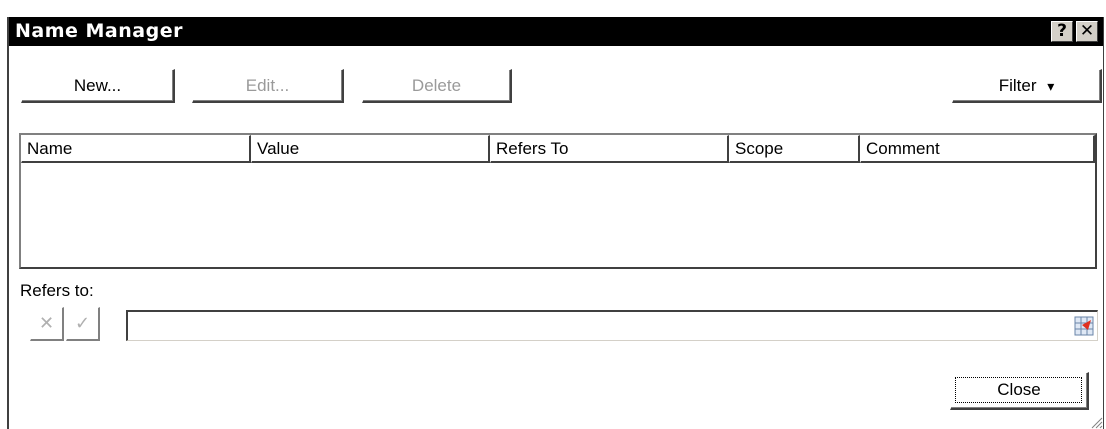 The width and height of the screenshot is (1106, 429). I want to click on confirm-edit-button: ✓, so click(83, 324).